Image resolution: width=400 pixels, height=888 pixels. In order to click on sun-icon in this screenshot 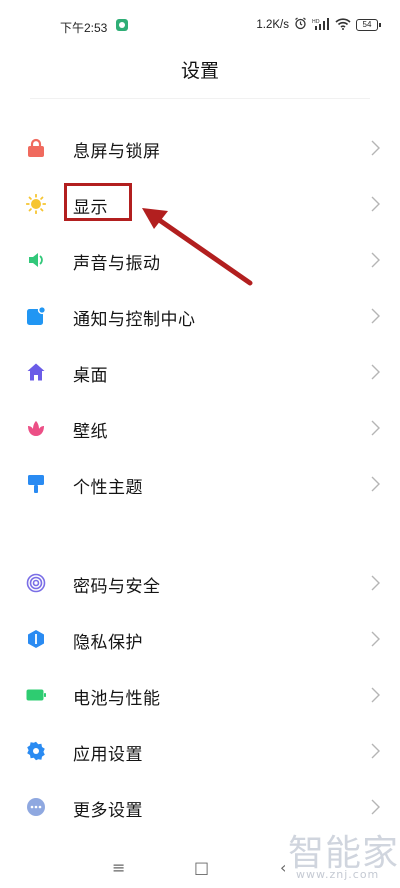, I will do `click(36, 204)`.